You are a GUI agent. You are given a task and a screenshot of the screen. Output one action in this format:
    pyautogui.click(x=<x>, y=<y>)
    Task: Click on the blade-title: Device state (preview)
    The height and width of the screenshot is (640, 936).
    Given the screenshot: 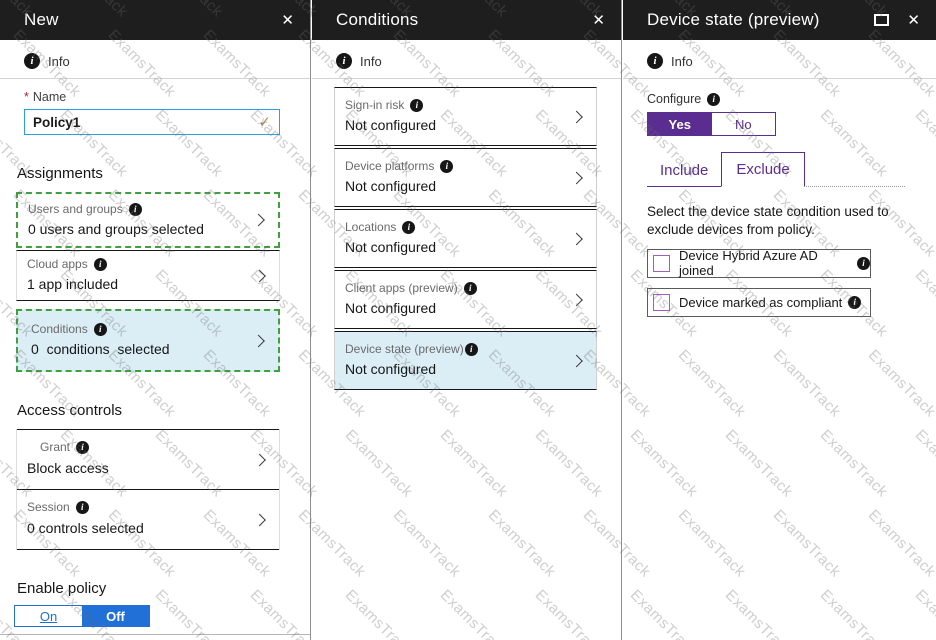 What is the action you would take?
    pyautogui.click(x=733, y=19)
    